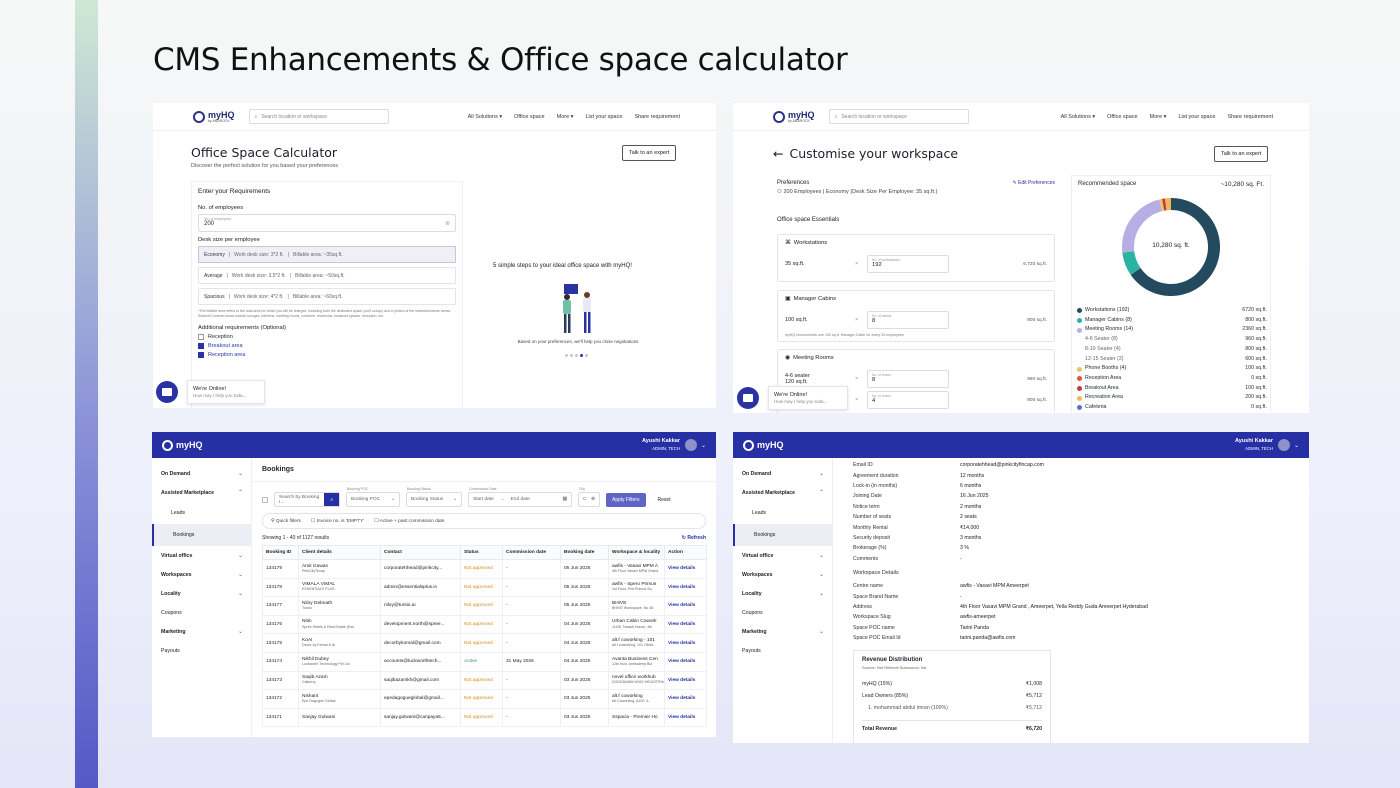 This screenshot has width=1400, height=788. Describe the element at coordinates (908, 264) in the screenshot. I see `workstations-input: No. of workstations 192` at that location.